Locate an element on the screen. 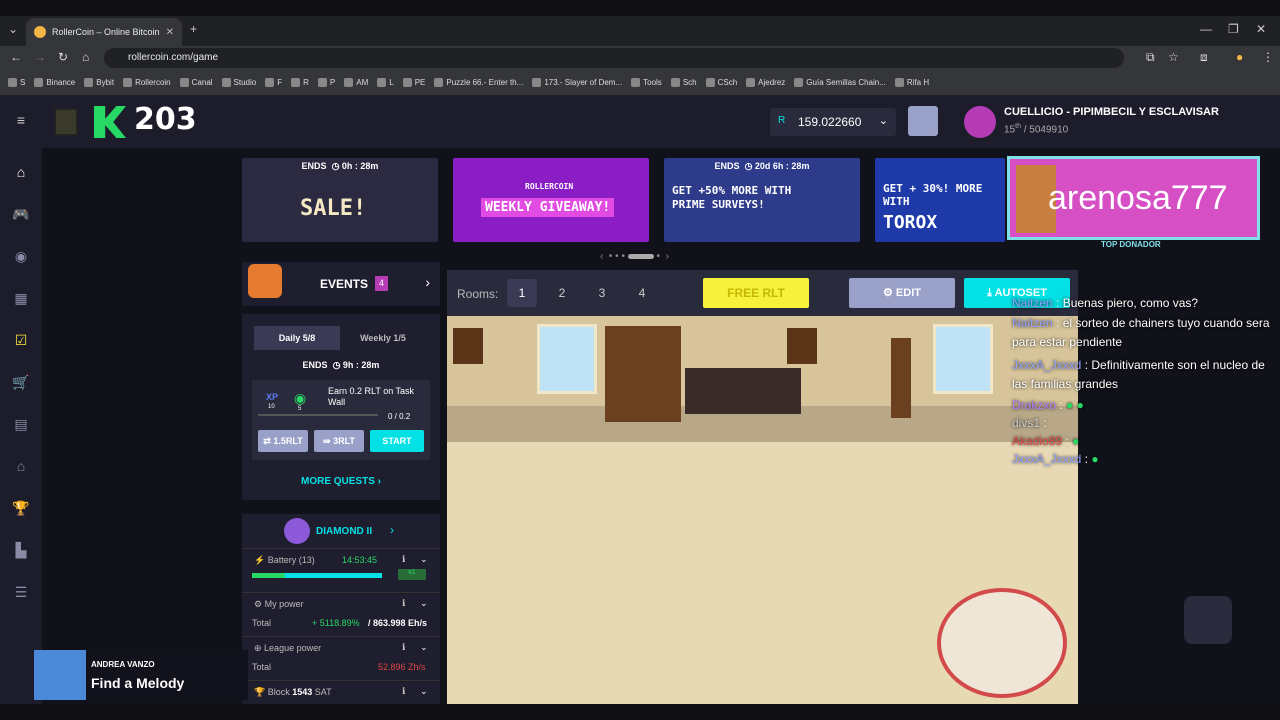 This screenshot has height=720, width=1280. hamburger-menu-icon: ≡ is located at coordinates (21, 120).